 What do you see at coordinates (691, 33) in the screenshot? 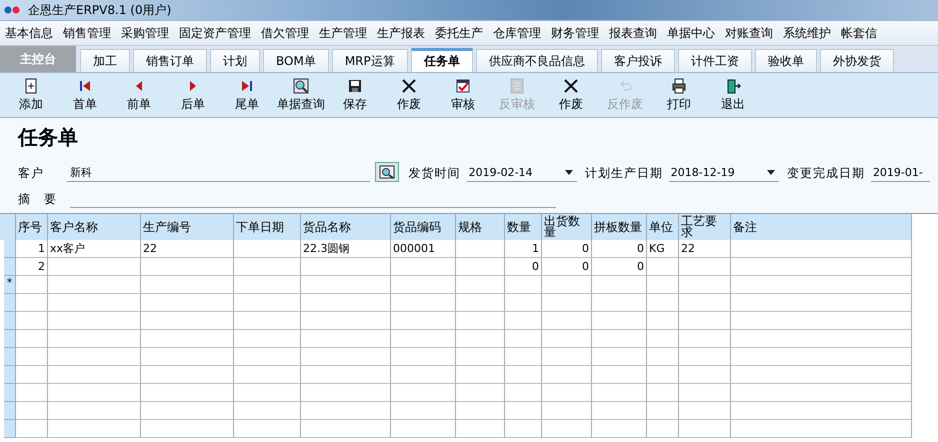
I see `menu-item: 单据中心` at bounding box center [691, 33].